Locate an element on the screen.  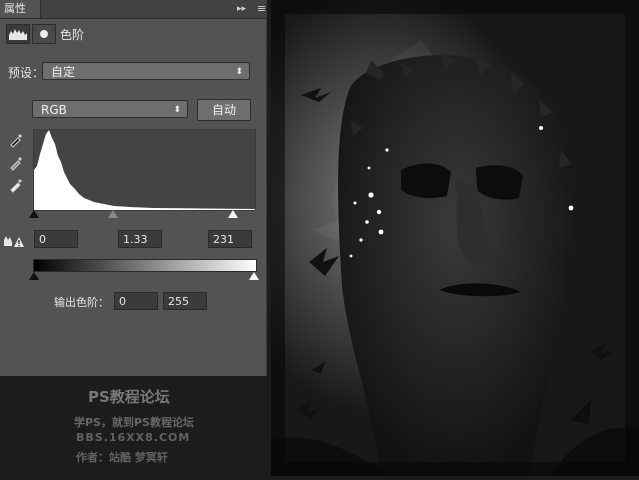
histogram is located at coordinates (144, 170).